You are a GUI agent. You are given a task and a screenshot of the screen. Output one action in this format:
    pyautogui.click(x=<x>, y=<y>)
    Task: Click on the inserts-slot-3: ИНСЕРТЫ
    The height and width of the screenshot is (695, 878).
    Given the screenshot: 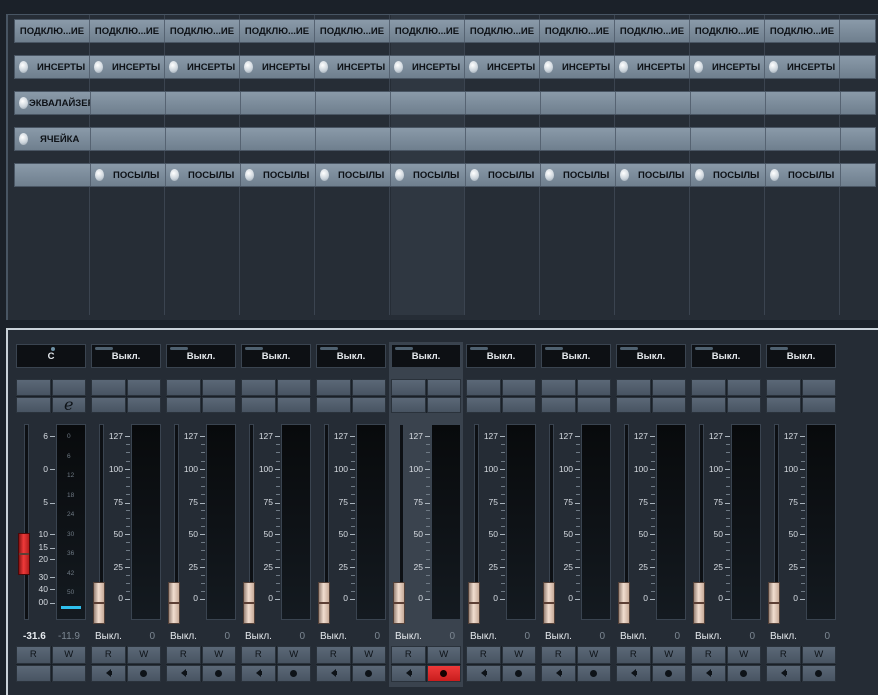 What is the action you would take?
    pyautogui.click(x=202, y=67)
    